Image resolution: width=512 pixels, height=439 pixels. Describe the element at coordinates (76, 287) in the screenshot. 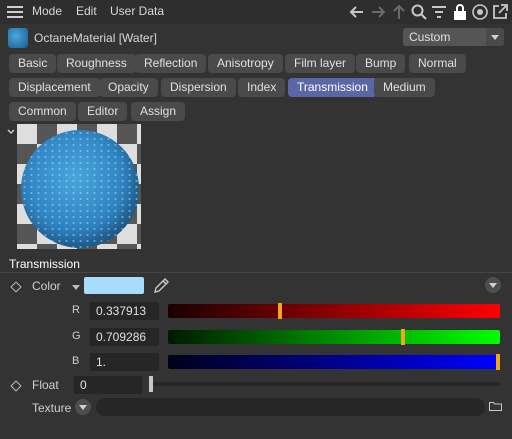

I see `color-dropdown-arrow-icon` at that location.